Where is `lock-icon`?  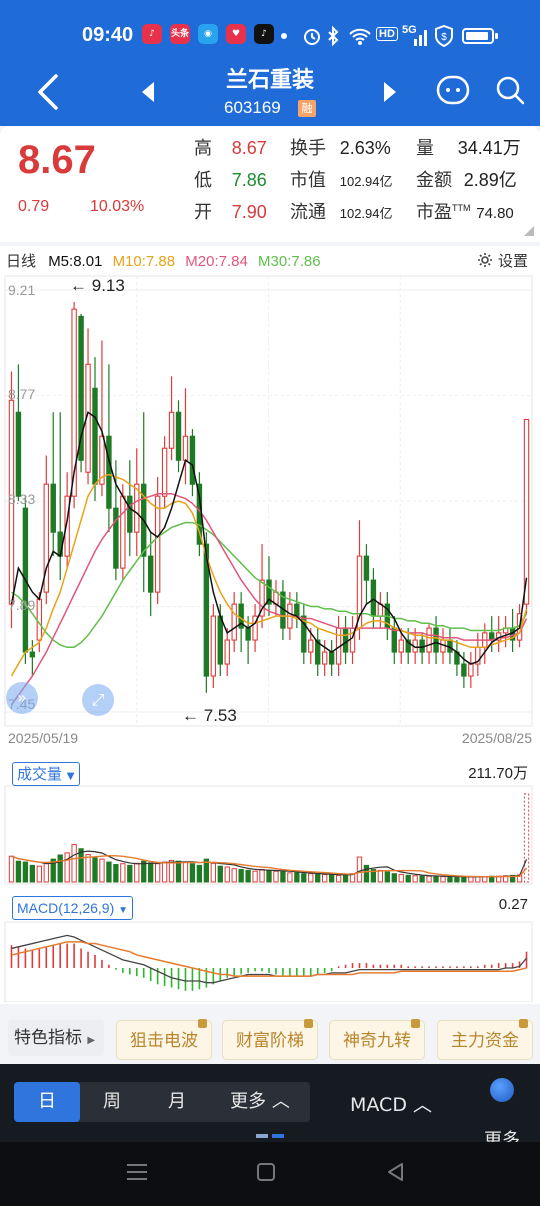 lock-icon is located at coordinates (202, 1023).